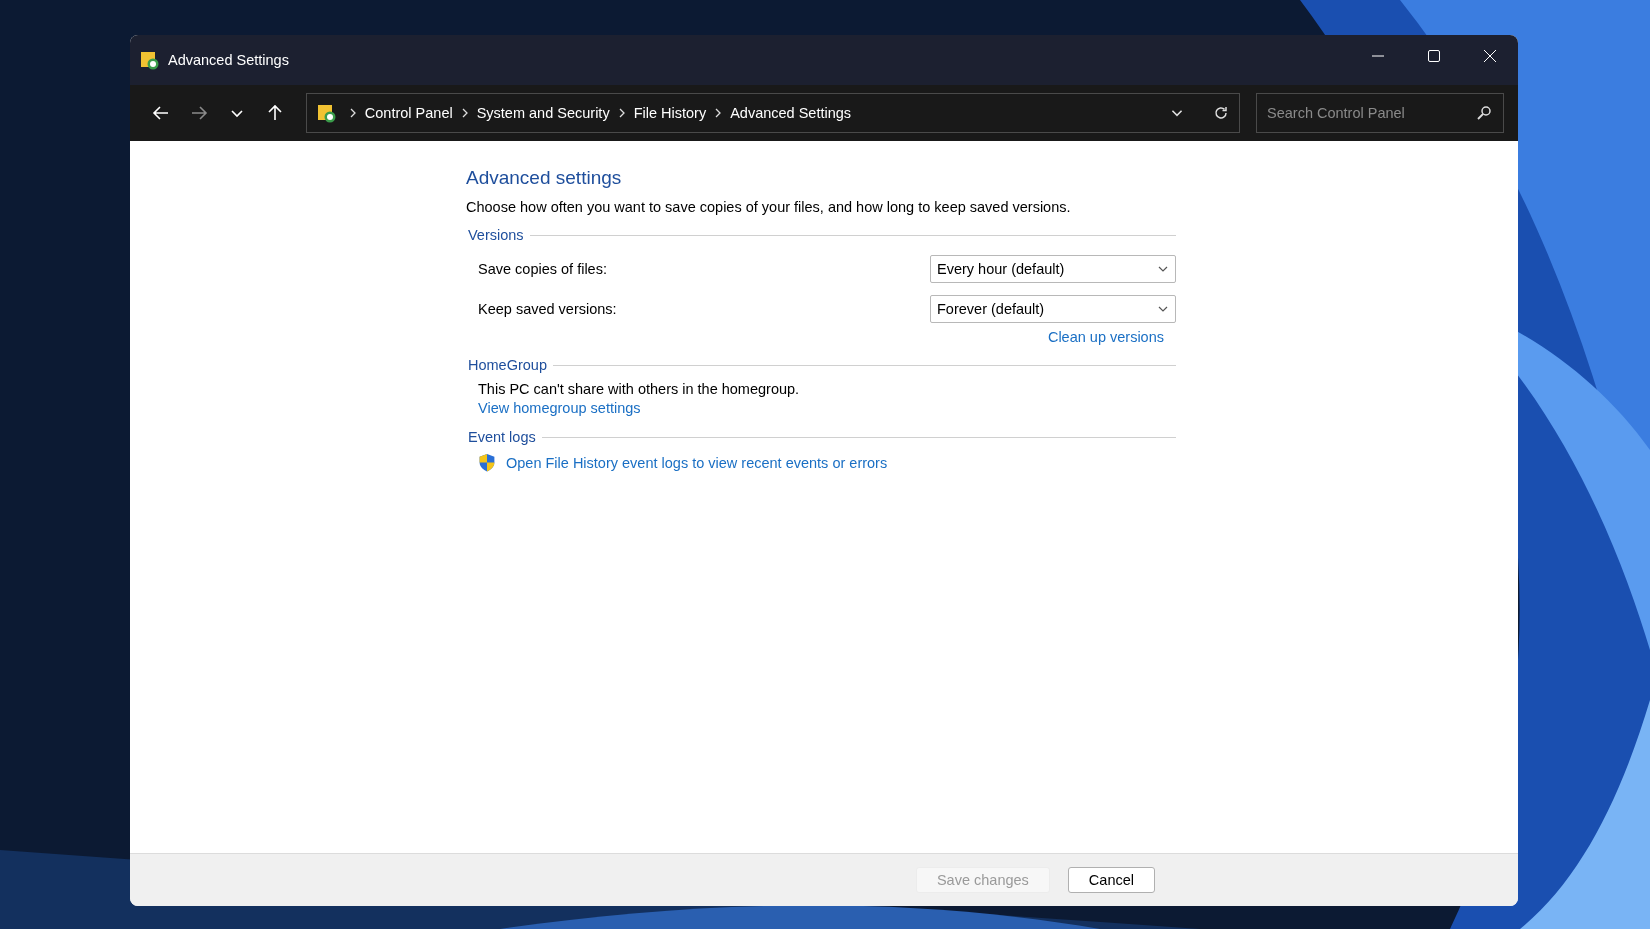 The image size is (1650, 929). Describe the element at coordinates (697, 462) in the screenshot. I see `link: Open File History event logs to view recent events or errors` at that location.